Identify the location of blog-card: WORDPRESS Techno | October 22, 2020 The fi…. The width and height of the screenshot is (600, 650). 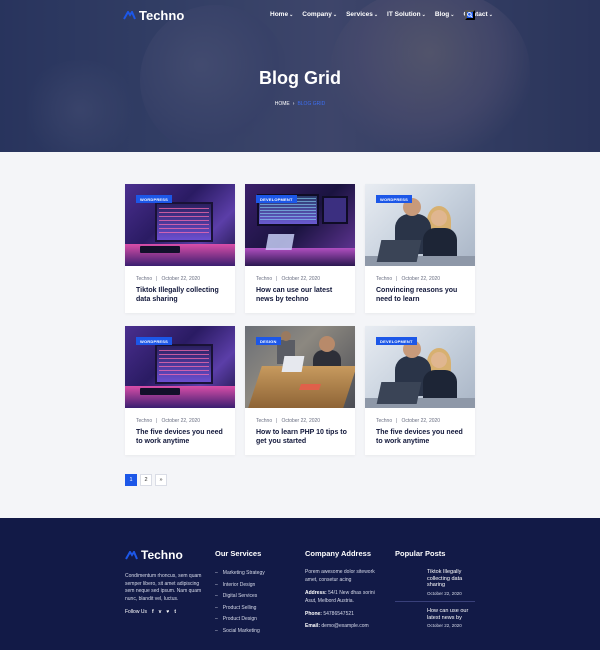
(180, 390).